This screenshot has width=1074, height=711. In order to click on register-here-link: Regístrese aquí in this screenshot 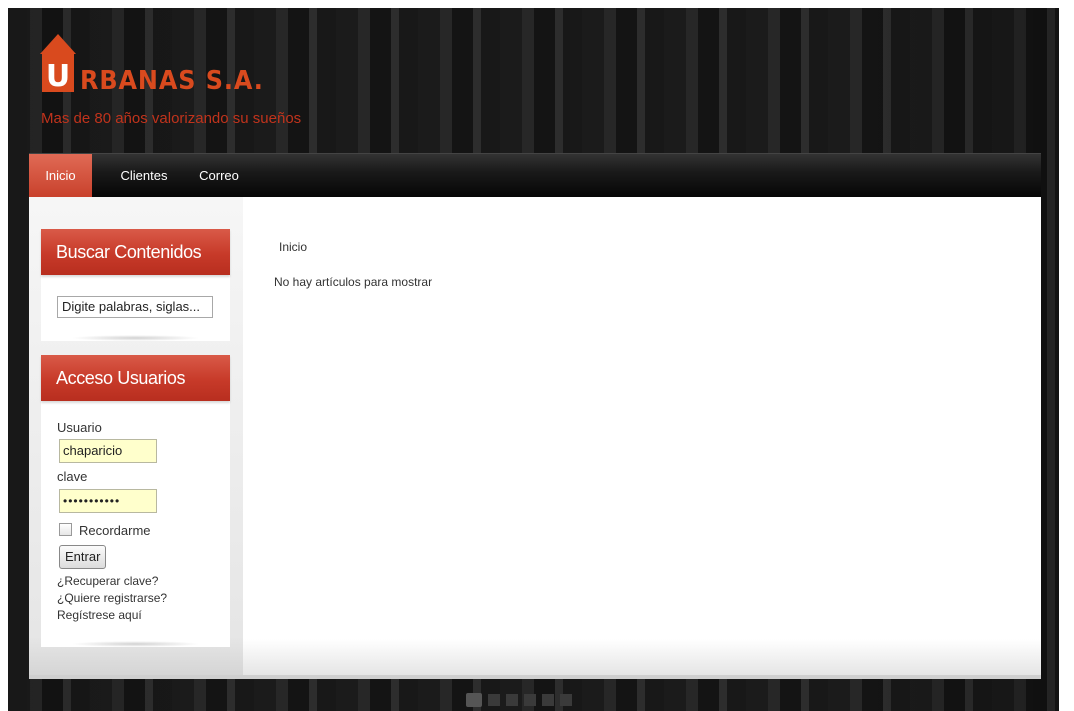, I will do `click(99, 615)`.